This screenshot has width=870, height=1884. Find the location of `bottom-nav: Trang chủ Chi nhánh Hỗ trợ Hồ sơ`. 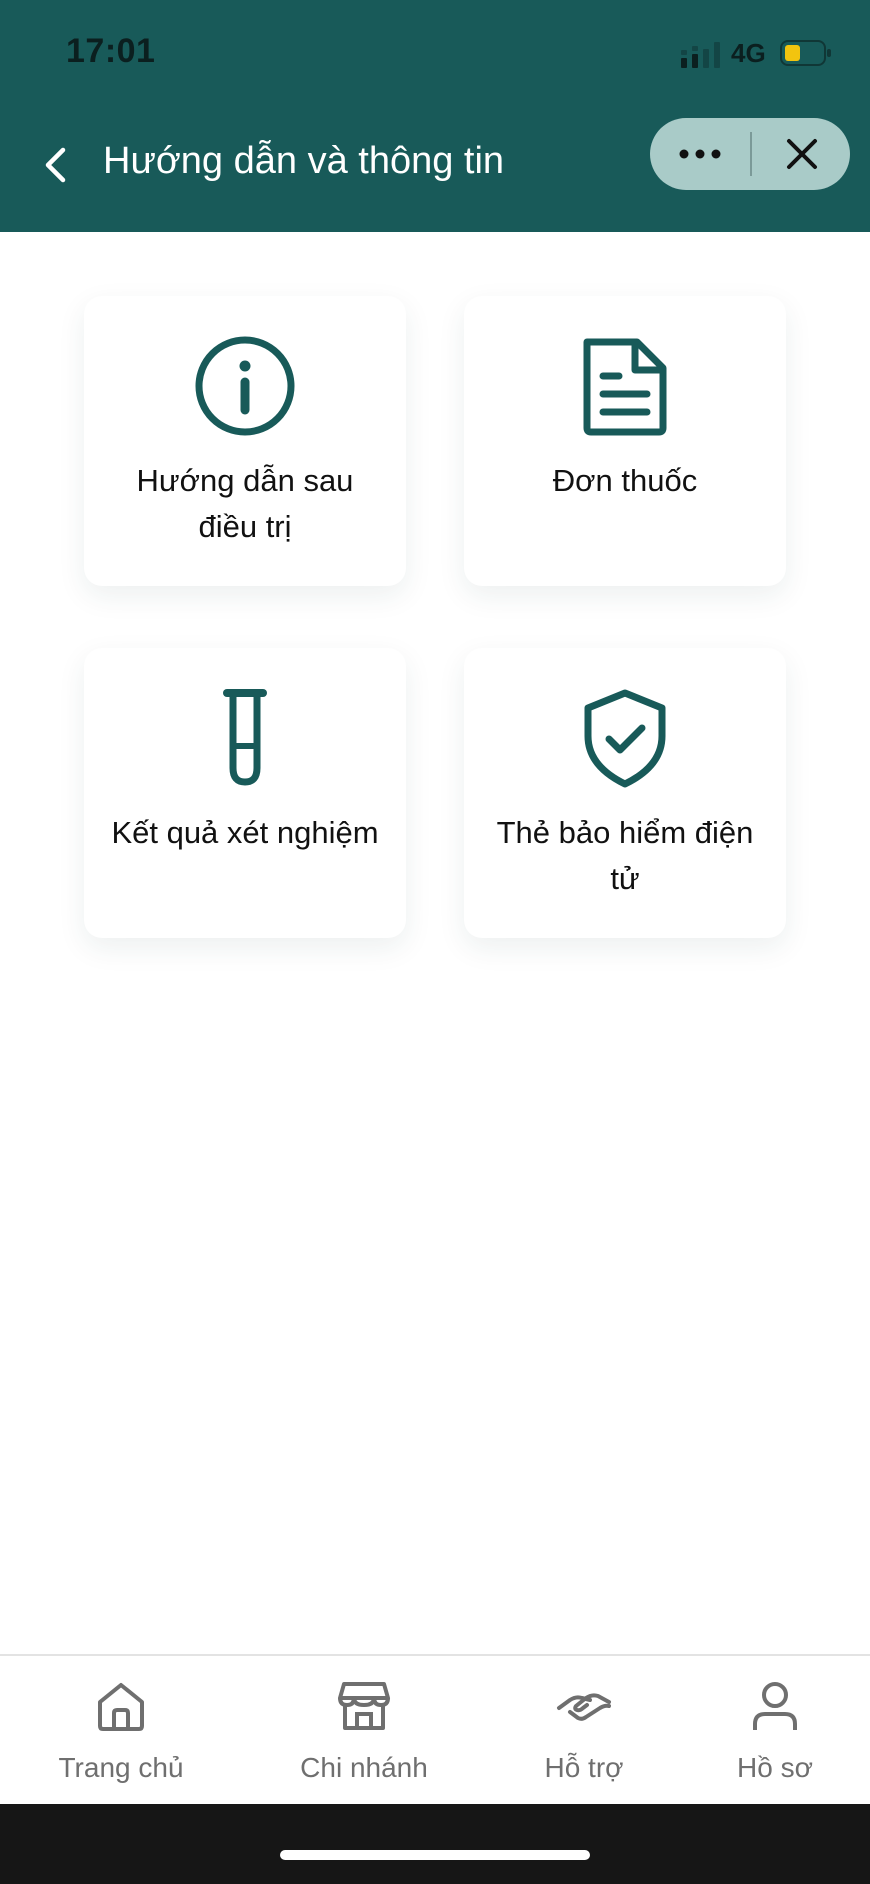

bottom-nav: Trang chủ Chi nhánh Hỗ trợ Hồ sơ is located at coordinates (435, 1729).